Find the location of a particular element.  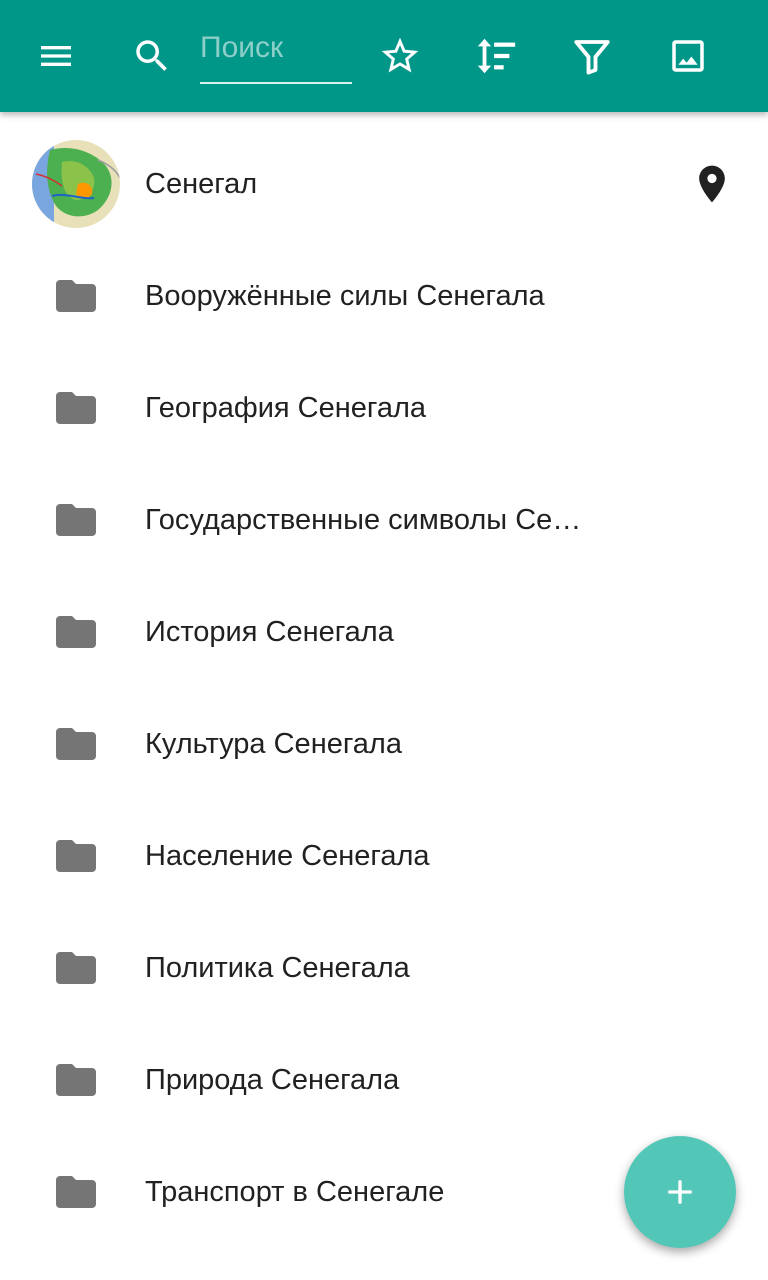

thumbnail is located at coordinates (76, 184).